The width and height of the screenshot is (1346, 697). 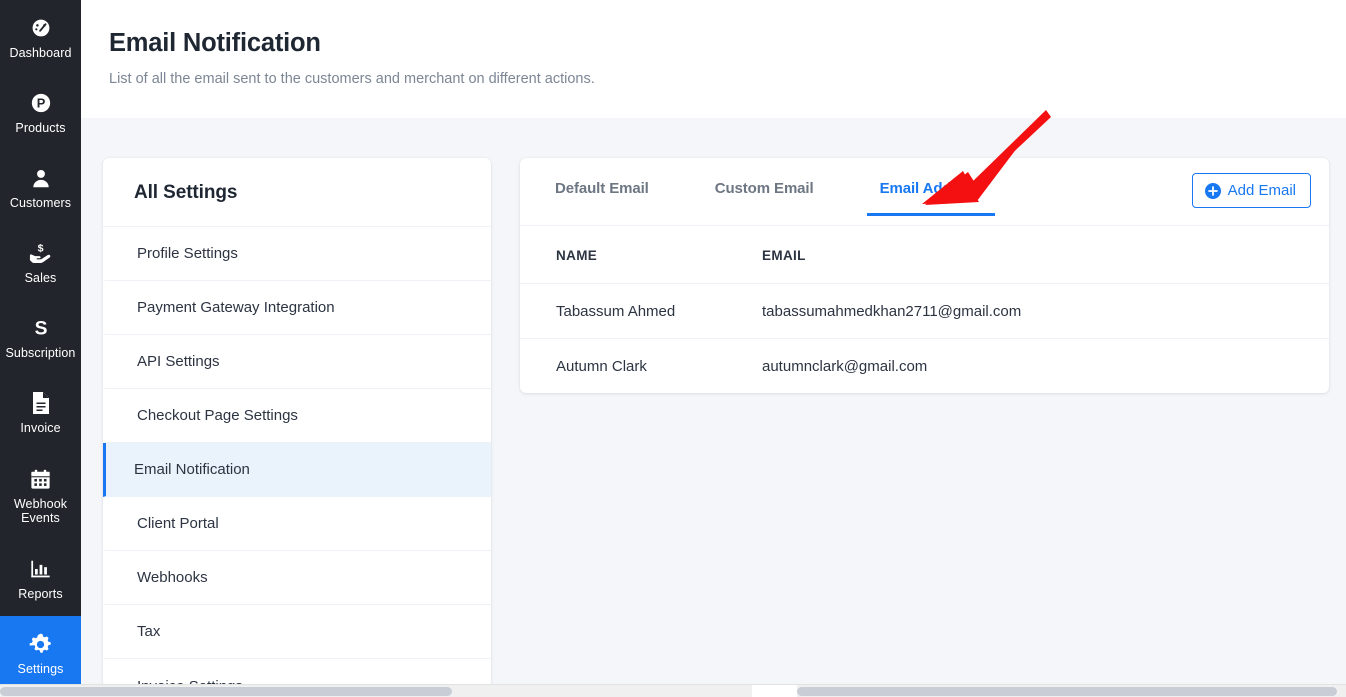 I want to click on page-title: Email Notification, so click(x=215, y=43).